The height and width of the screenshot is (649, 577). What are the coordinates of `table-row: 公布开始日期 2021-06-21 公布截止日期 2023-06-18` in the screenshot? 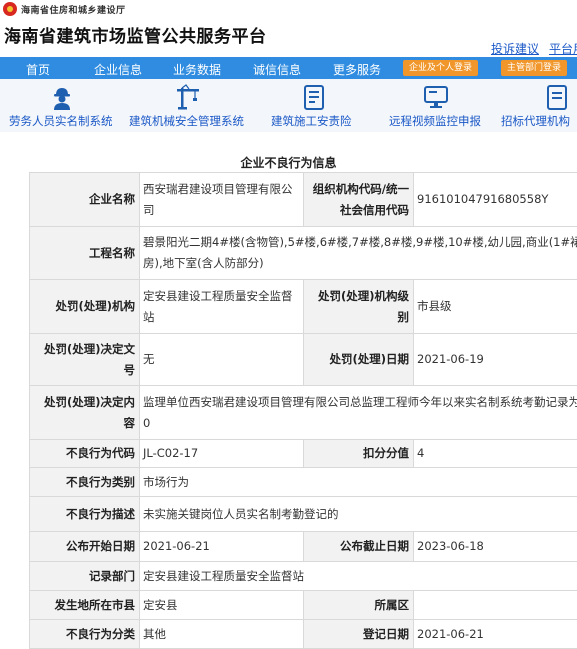 It's located at (303, 546).